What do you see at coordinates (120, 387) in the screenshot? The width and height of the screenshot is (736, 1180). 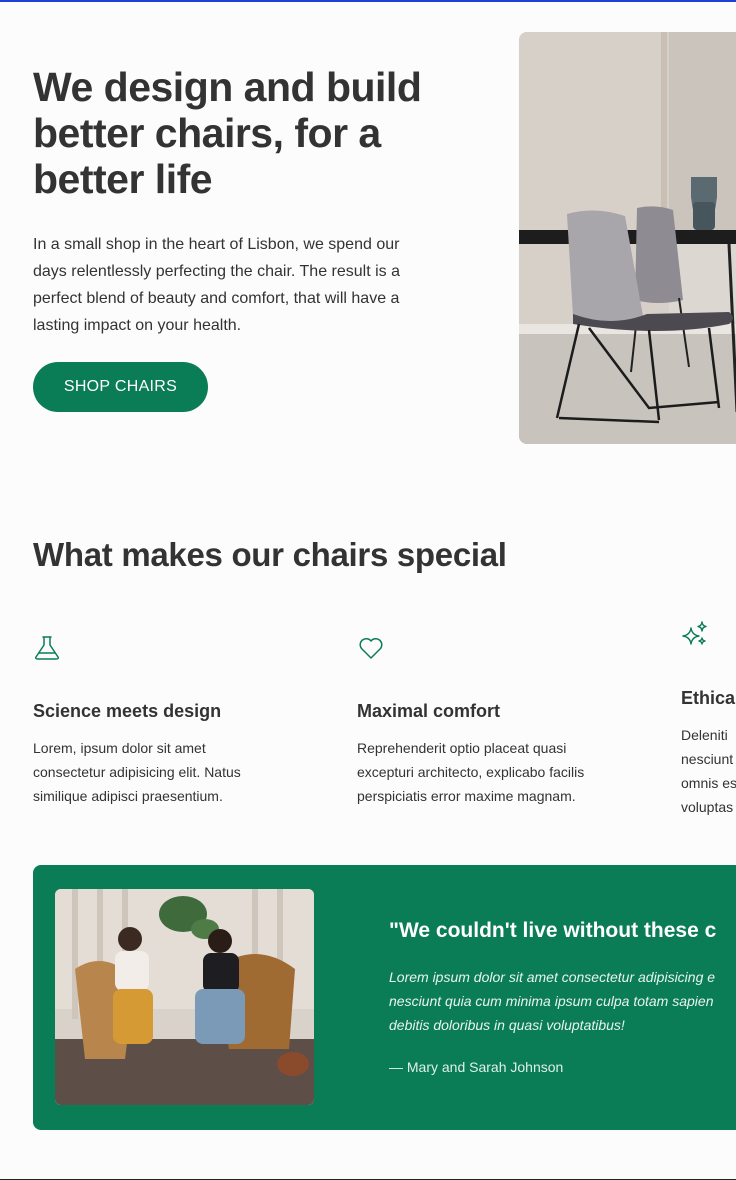 I see `shop-chairs-button: SHOP CHAIRS` at bounding box center [120, 387].